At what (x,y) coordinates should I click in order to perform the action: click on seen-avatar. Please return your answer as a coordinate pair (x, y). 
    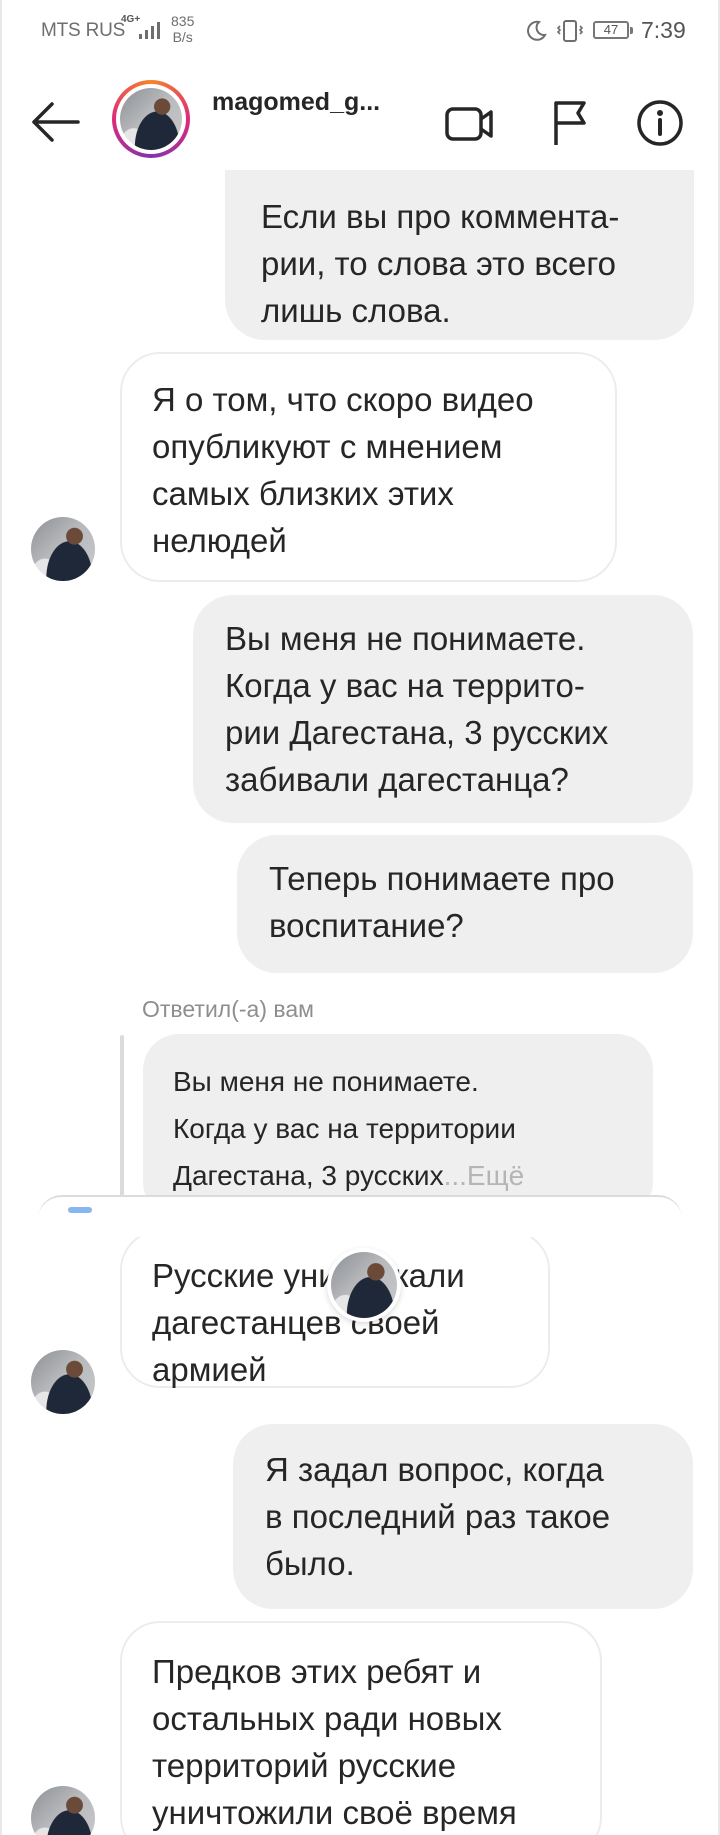
    Looking at the image, I should click on (364, 1285).